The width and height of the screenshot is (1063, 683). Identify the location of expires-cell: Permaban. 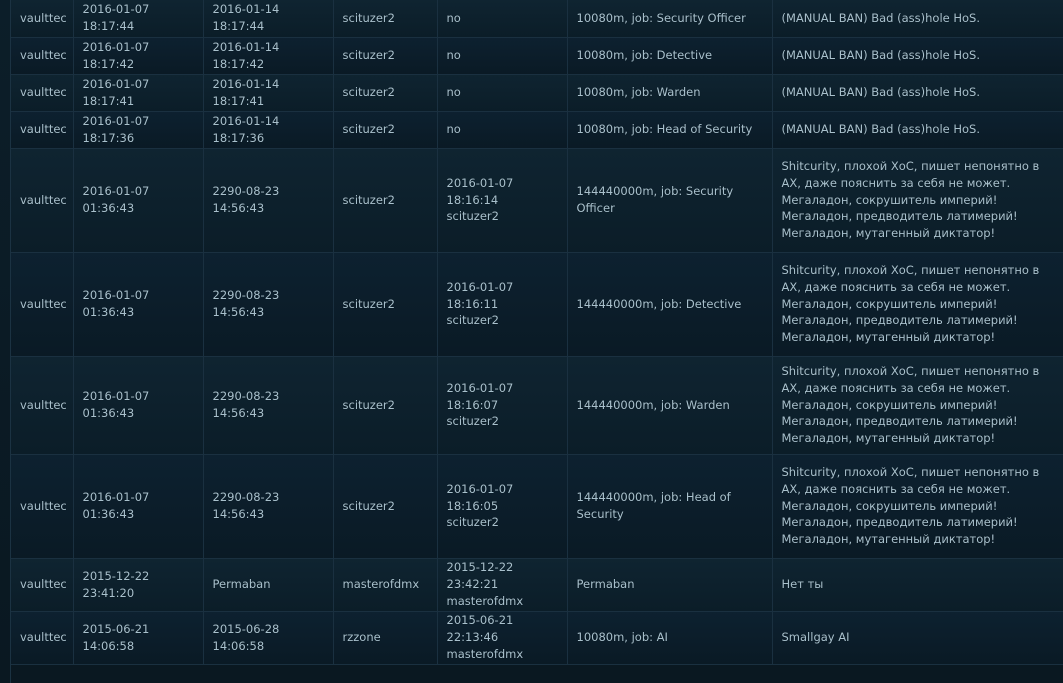
(268, 585).